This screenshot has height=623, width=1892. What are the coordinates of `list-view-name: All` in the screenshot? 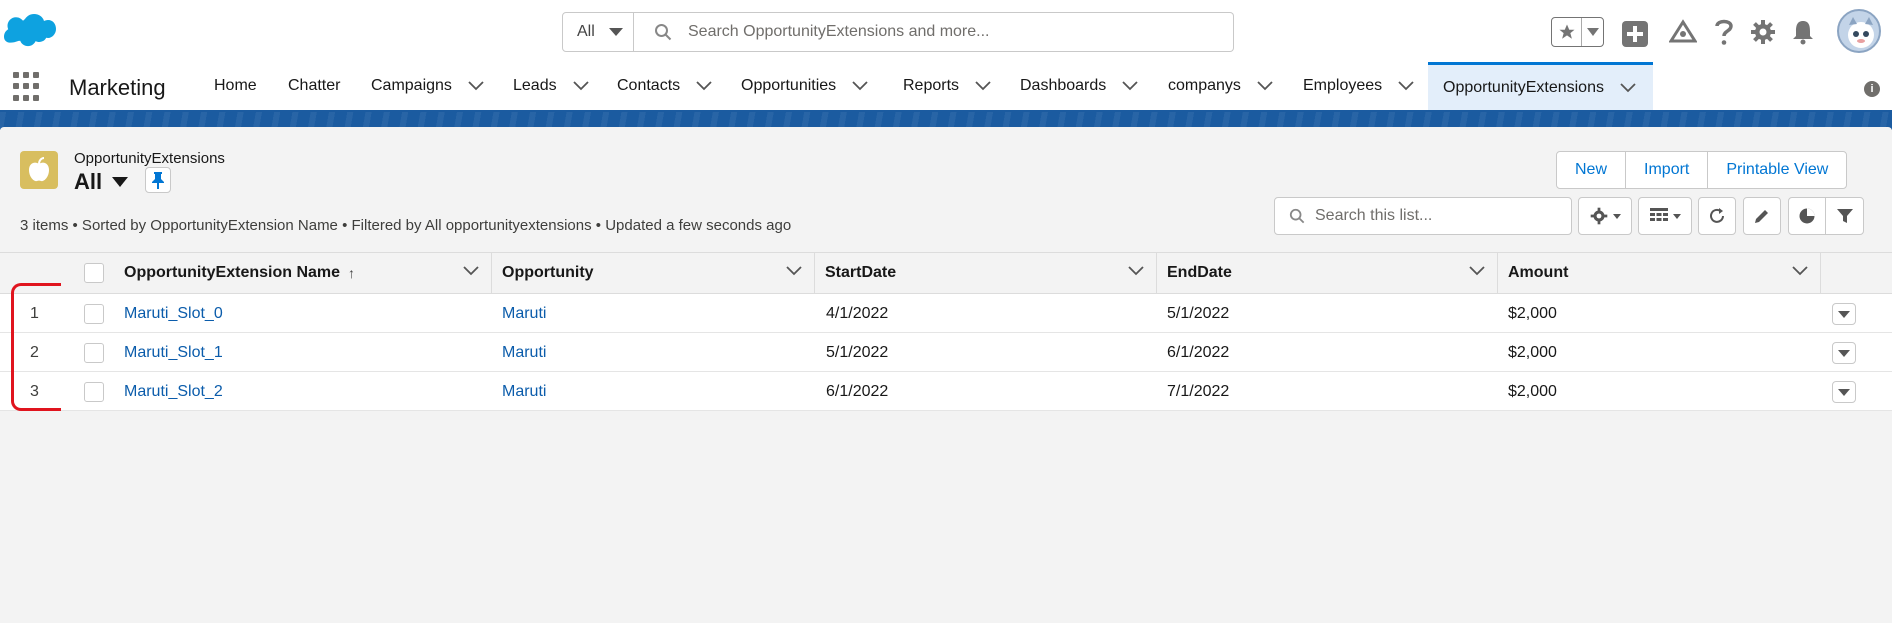 It's located at (88, 181).